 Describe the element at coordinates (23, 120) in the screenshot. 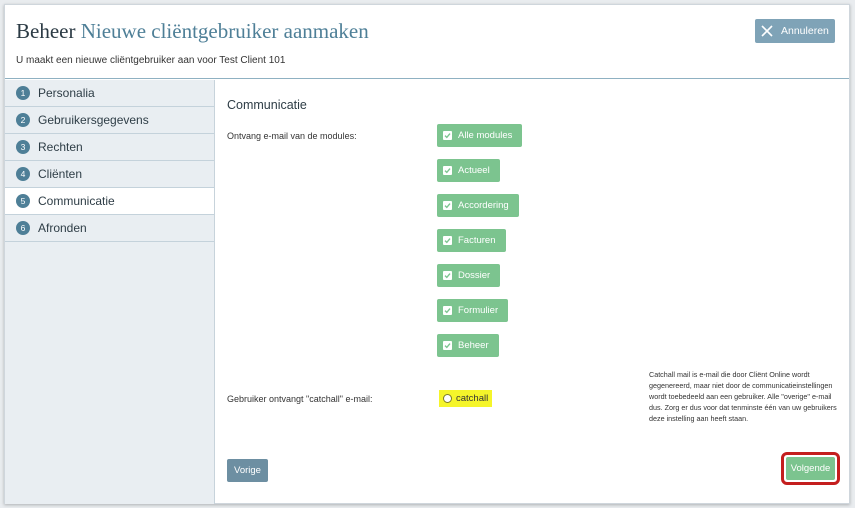

I see `step-number-badge: 2` at that location.